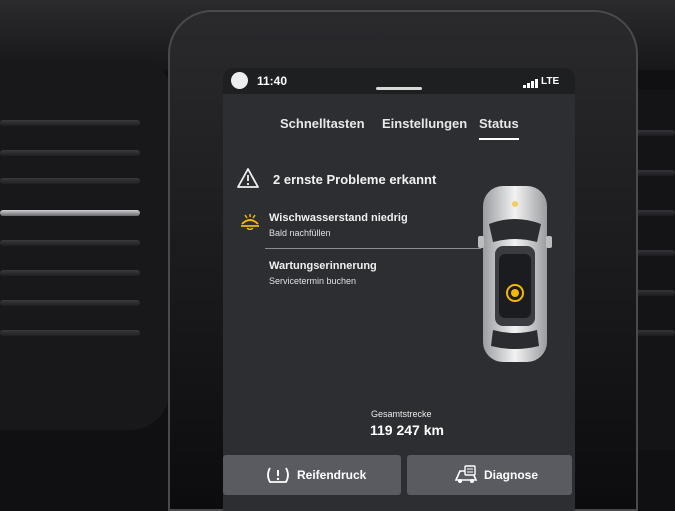 This screenshot has width=675, height=511. Describe the element at coordinates (338, 218) in the screenshot. I see `issue-title: Wischwasserstand niedrig` at that location.